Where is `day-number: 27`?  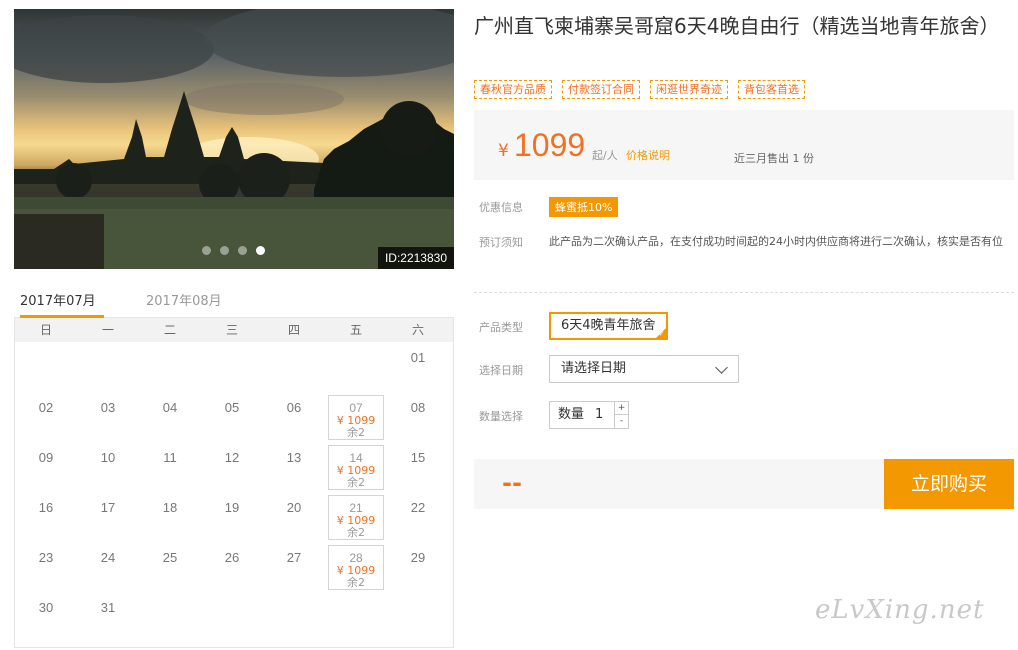 day-number: 27 is located at coordinates (294, 557).